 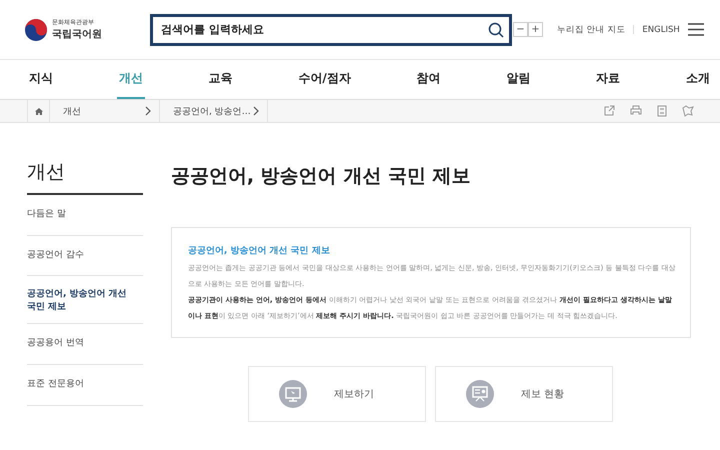 What do you see at coordinates (496, 30) in the screenshot?
I see `search-icon` at bounding box center [496, 30].